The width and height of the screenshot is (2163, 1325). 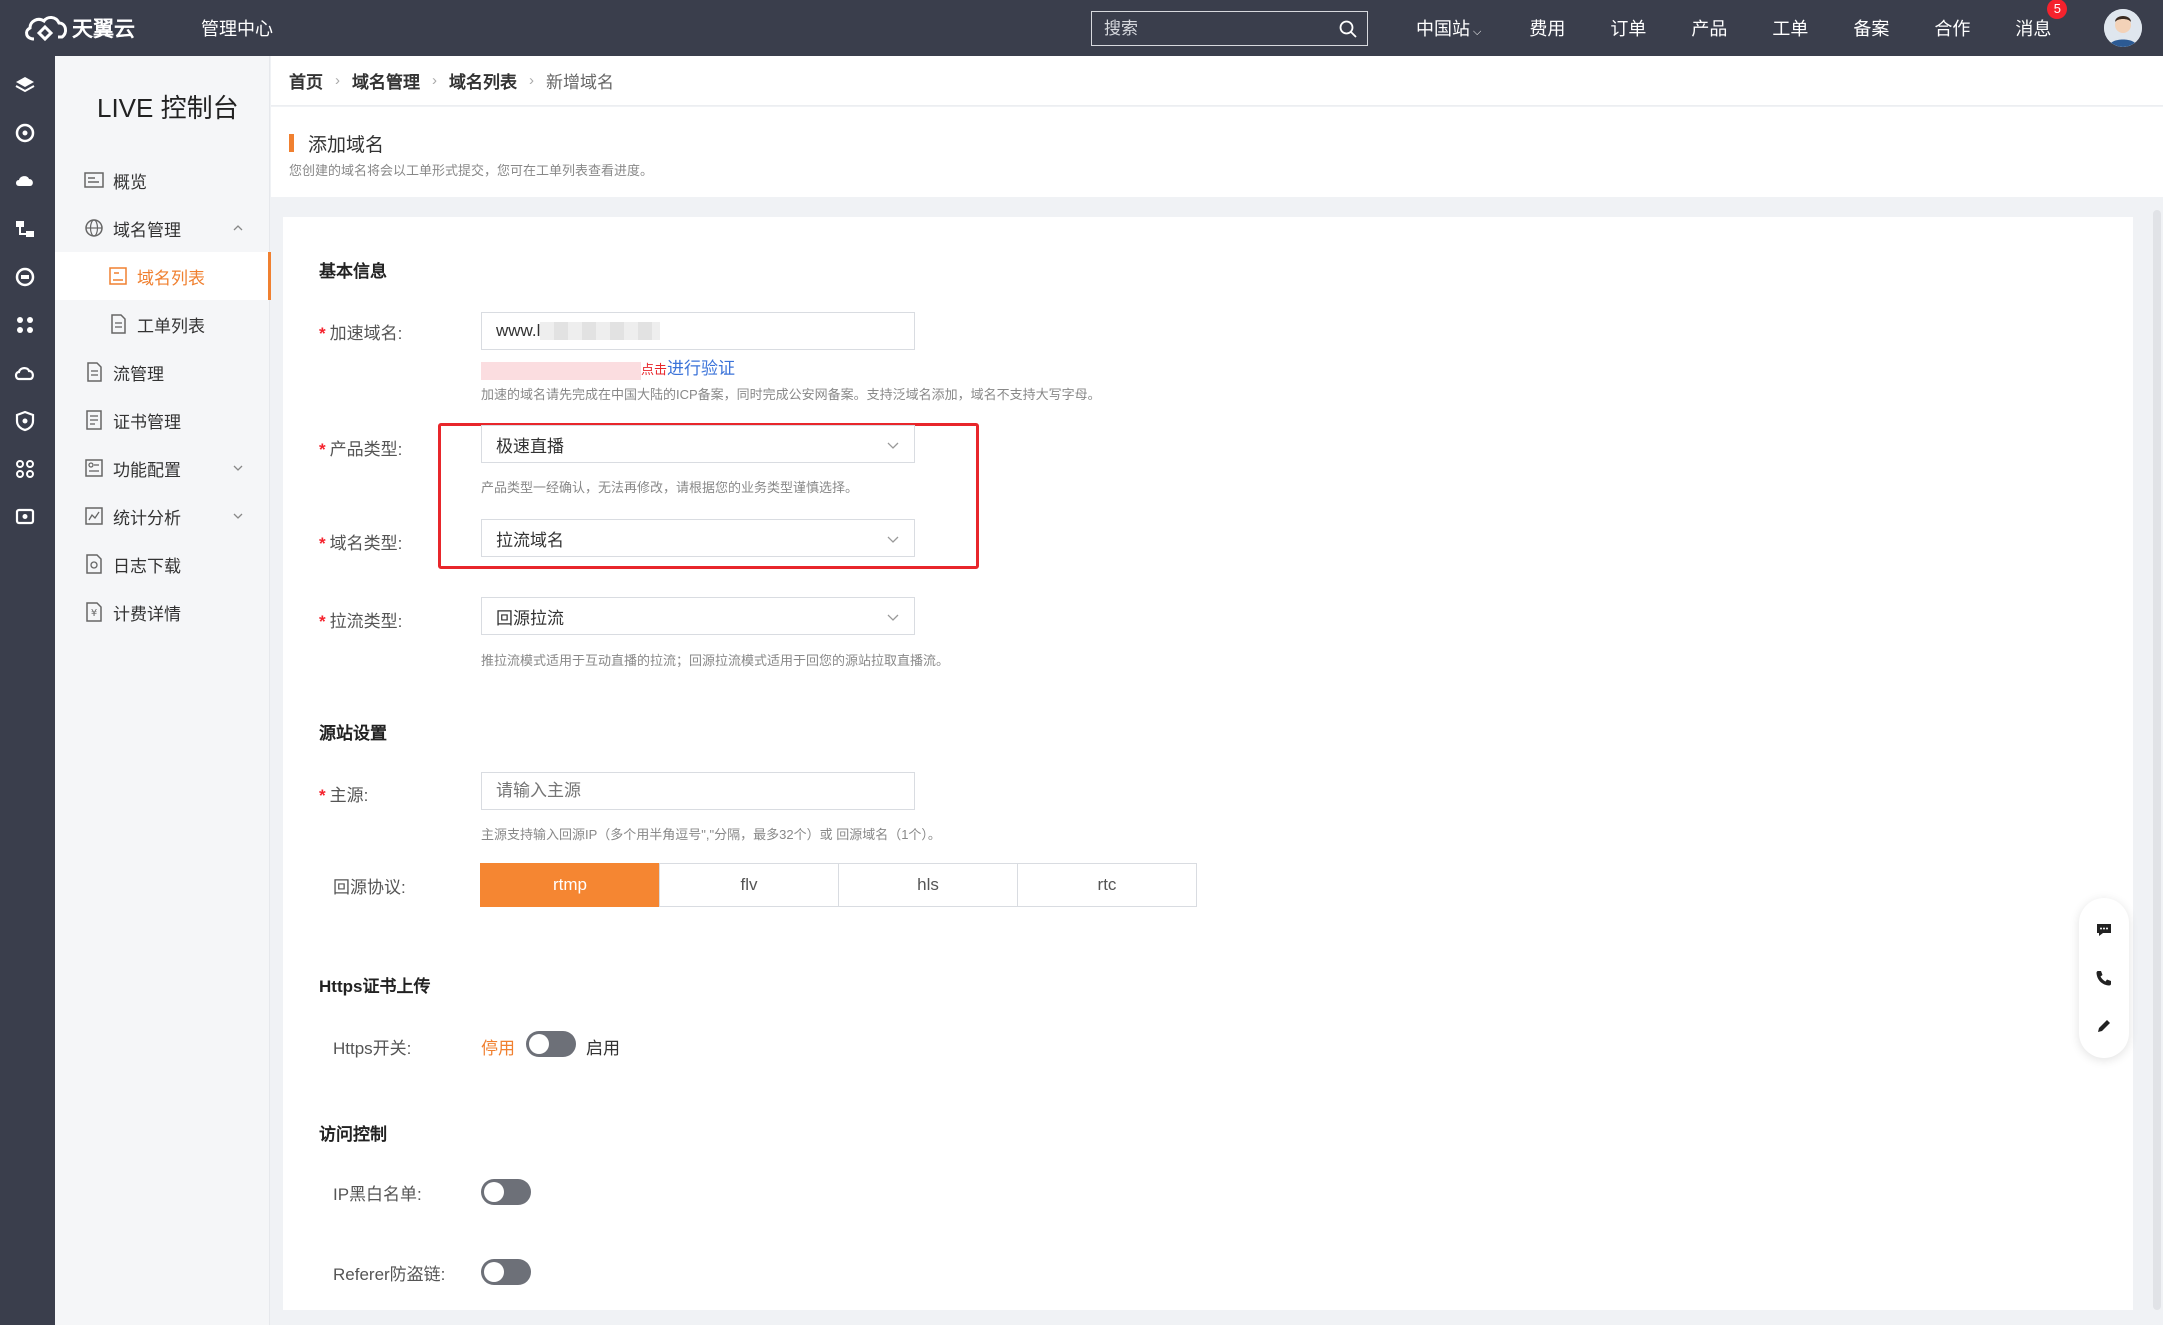 I want to click on section-origin-settings: 源站设置, so click(x=353, y=733).